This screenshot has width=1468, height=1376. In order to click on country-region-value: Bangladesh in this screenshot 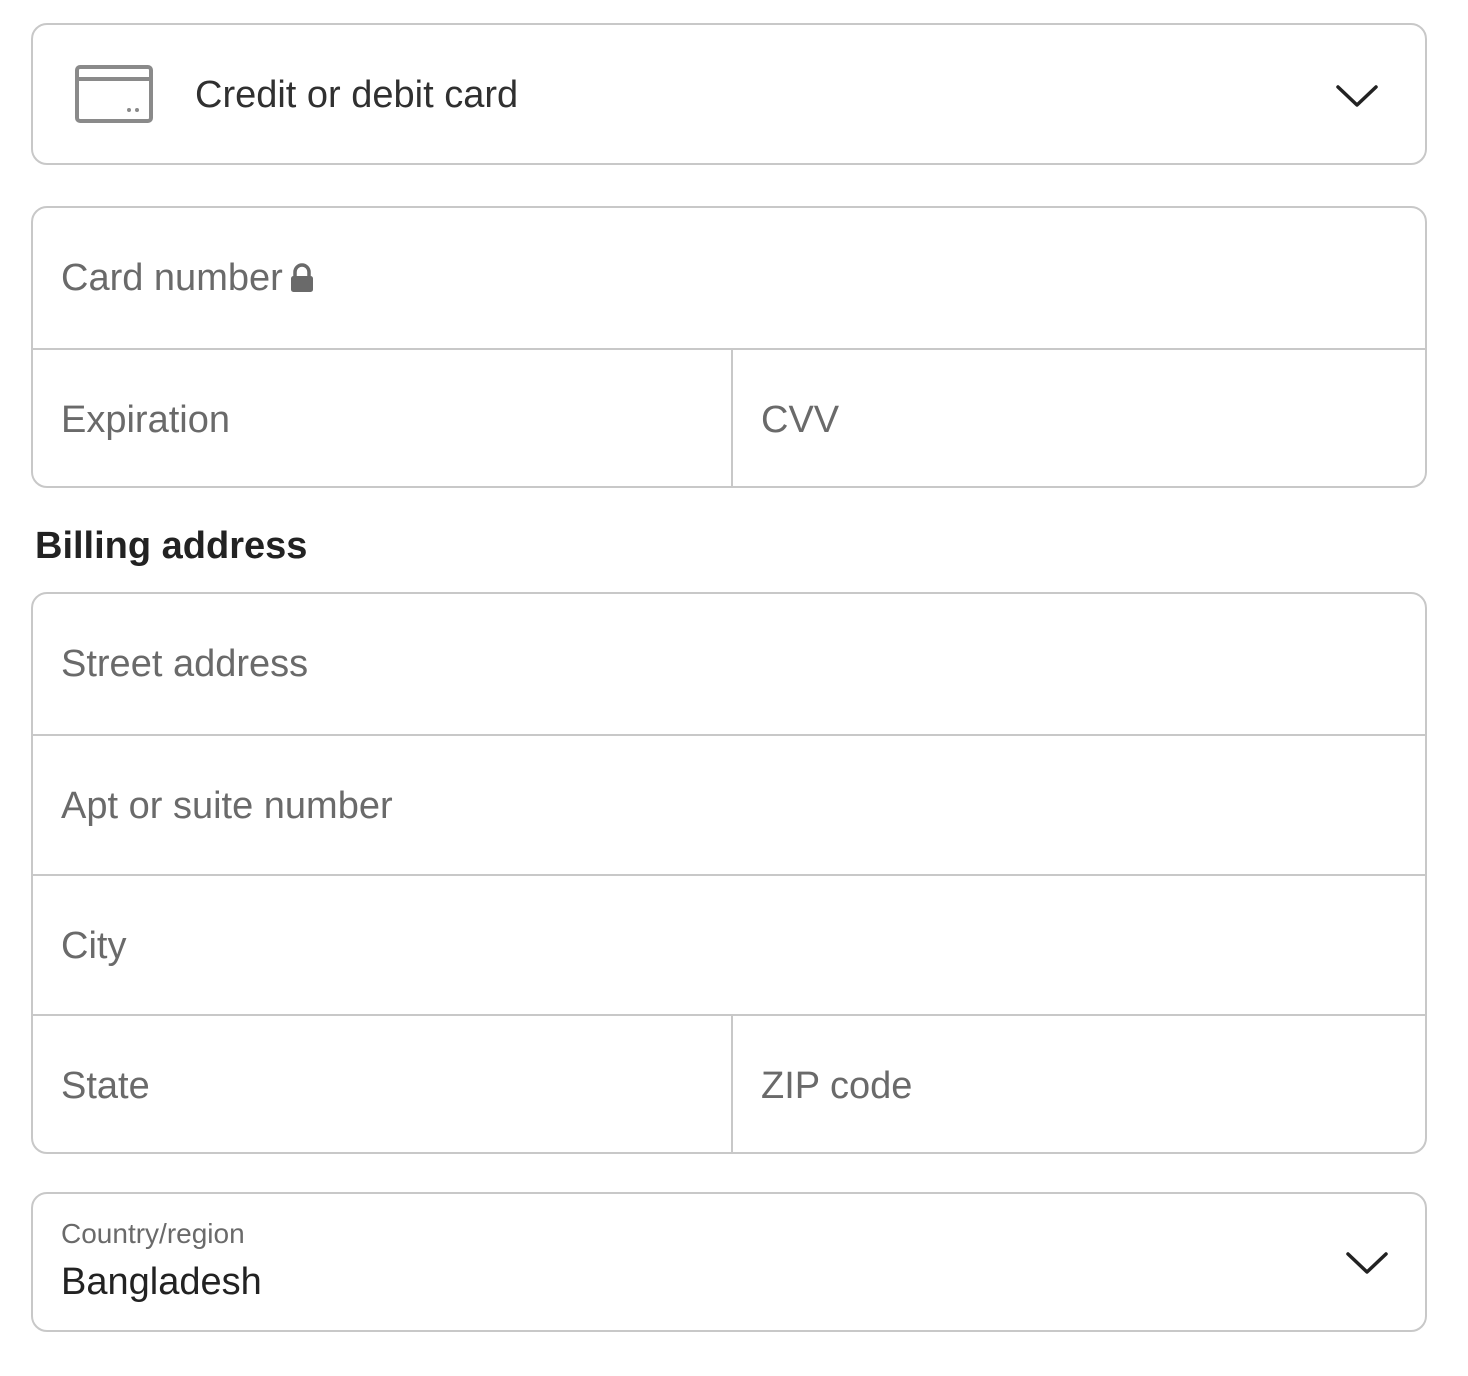, I will do `click(161, 1282)`.